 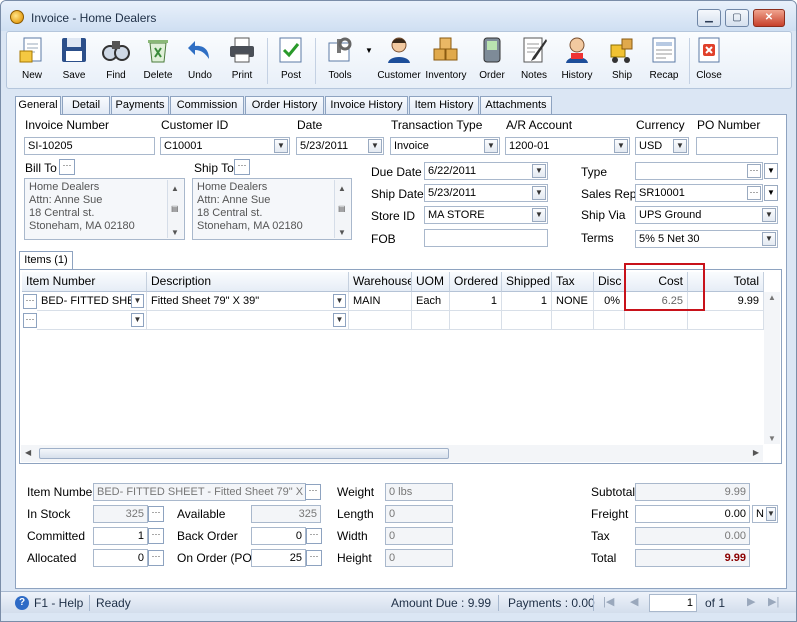 What do you see at coordinates (765, 514) in the screenshot?
I see `freight-tax-code-select: N ▼` at bounding box center [765, 514].